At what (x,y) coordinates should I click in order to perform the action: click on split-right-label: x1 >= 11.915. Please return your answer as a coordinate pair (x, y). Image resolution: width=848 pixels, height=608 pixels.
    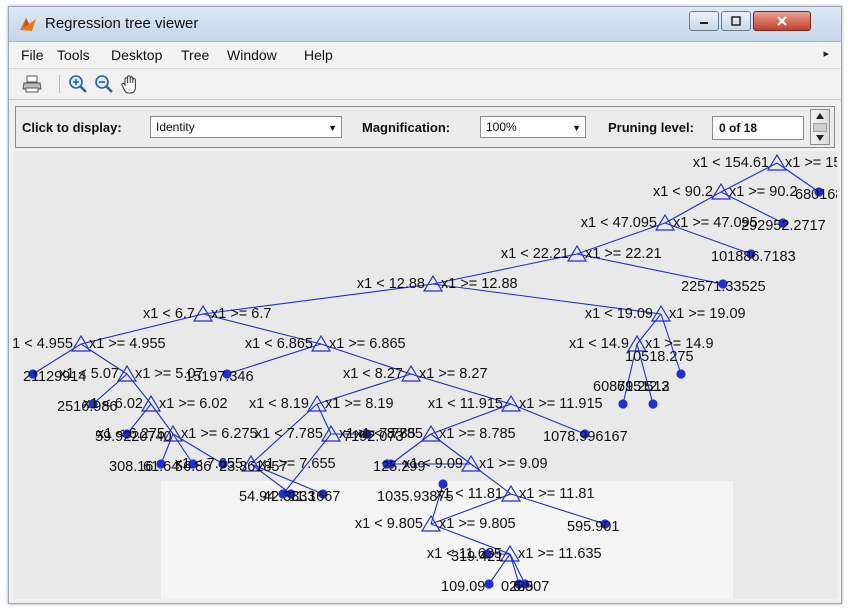
    Looking at the image, I should click on (561, 404).